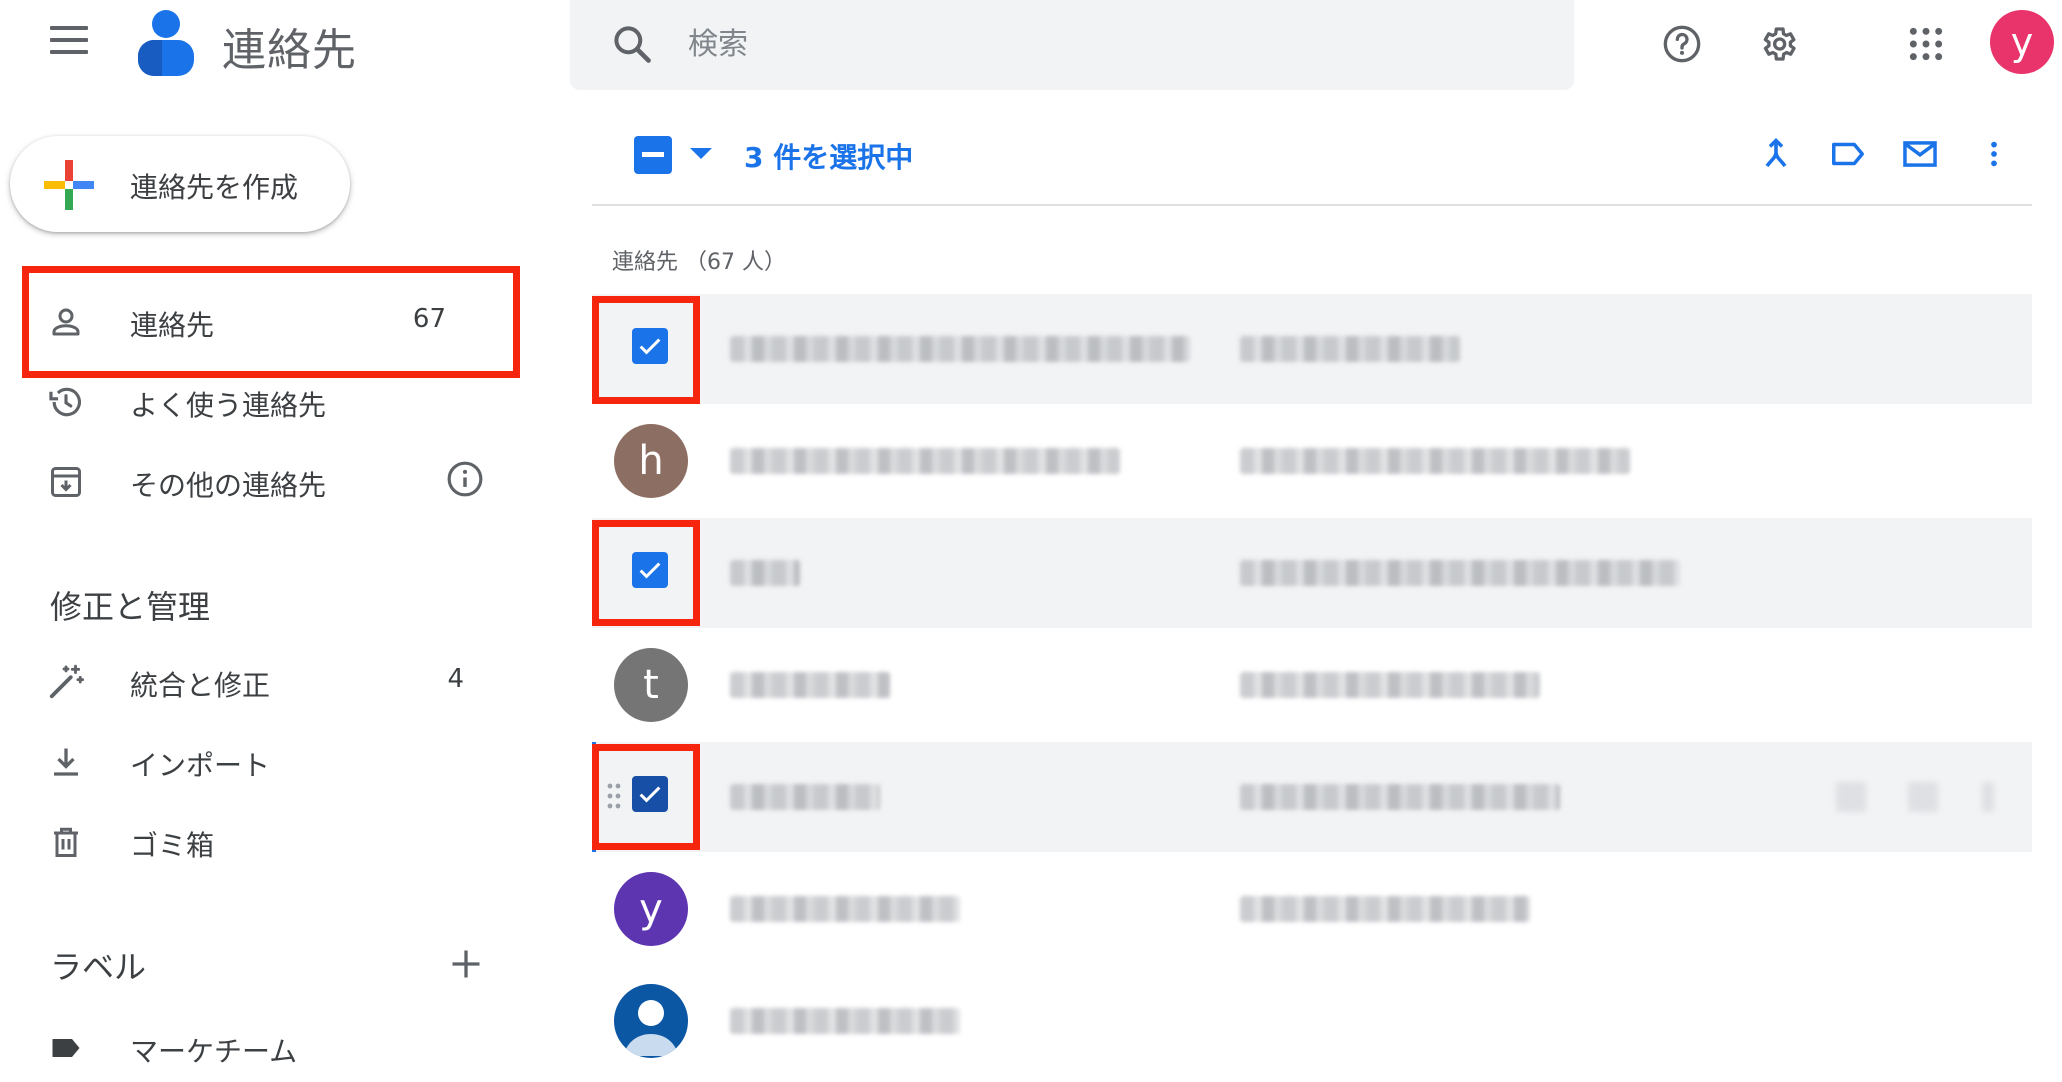 This screenshot has height=1082, width=2062. I want to click on sidebar-item-frequent: よく使う連絡先, so click(269, 402).